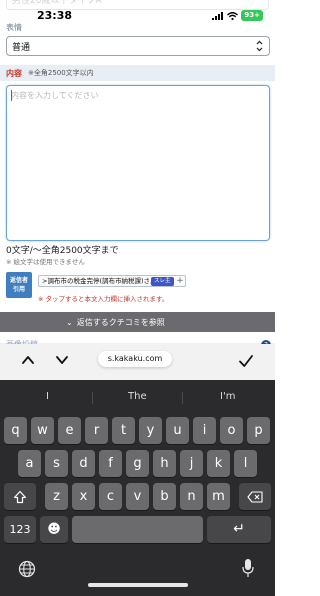 The image size is (320, 596). Describe the element at coordinates (21, 47) in the screenshot. I see `expression-select-value: 普通` at that location.